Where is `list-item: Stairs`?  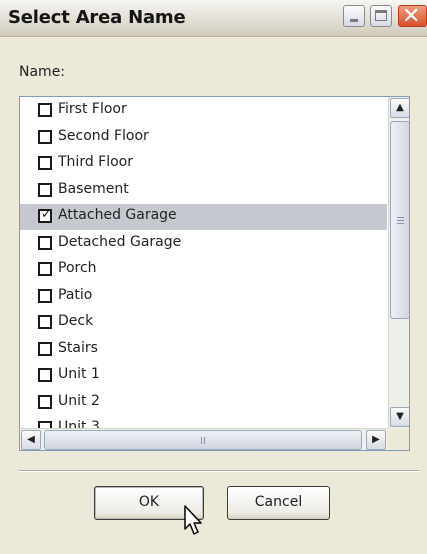 list-item: Stairs is located at coordinates (203, 350).